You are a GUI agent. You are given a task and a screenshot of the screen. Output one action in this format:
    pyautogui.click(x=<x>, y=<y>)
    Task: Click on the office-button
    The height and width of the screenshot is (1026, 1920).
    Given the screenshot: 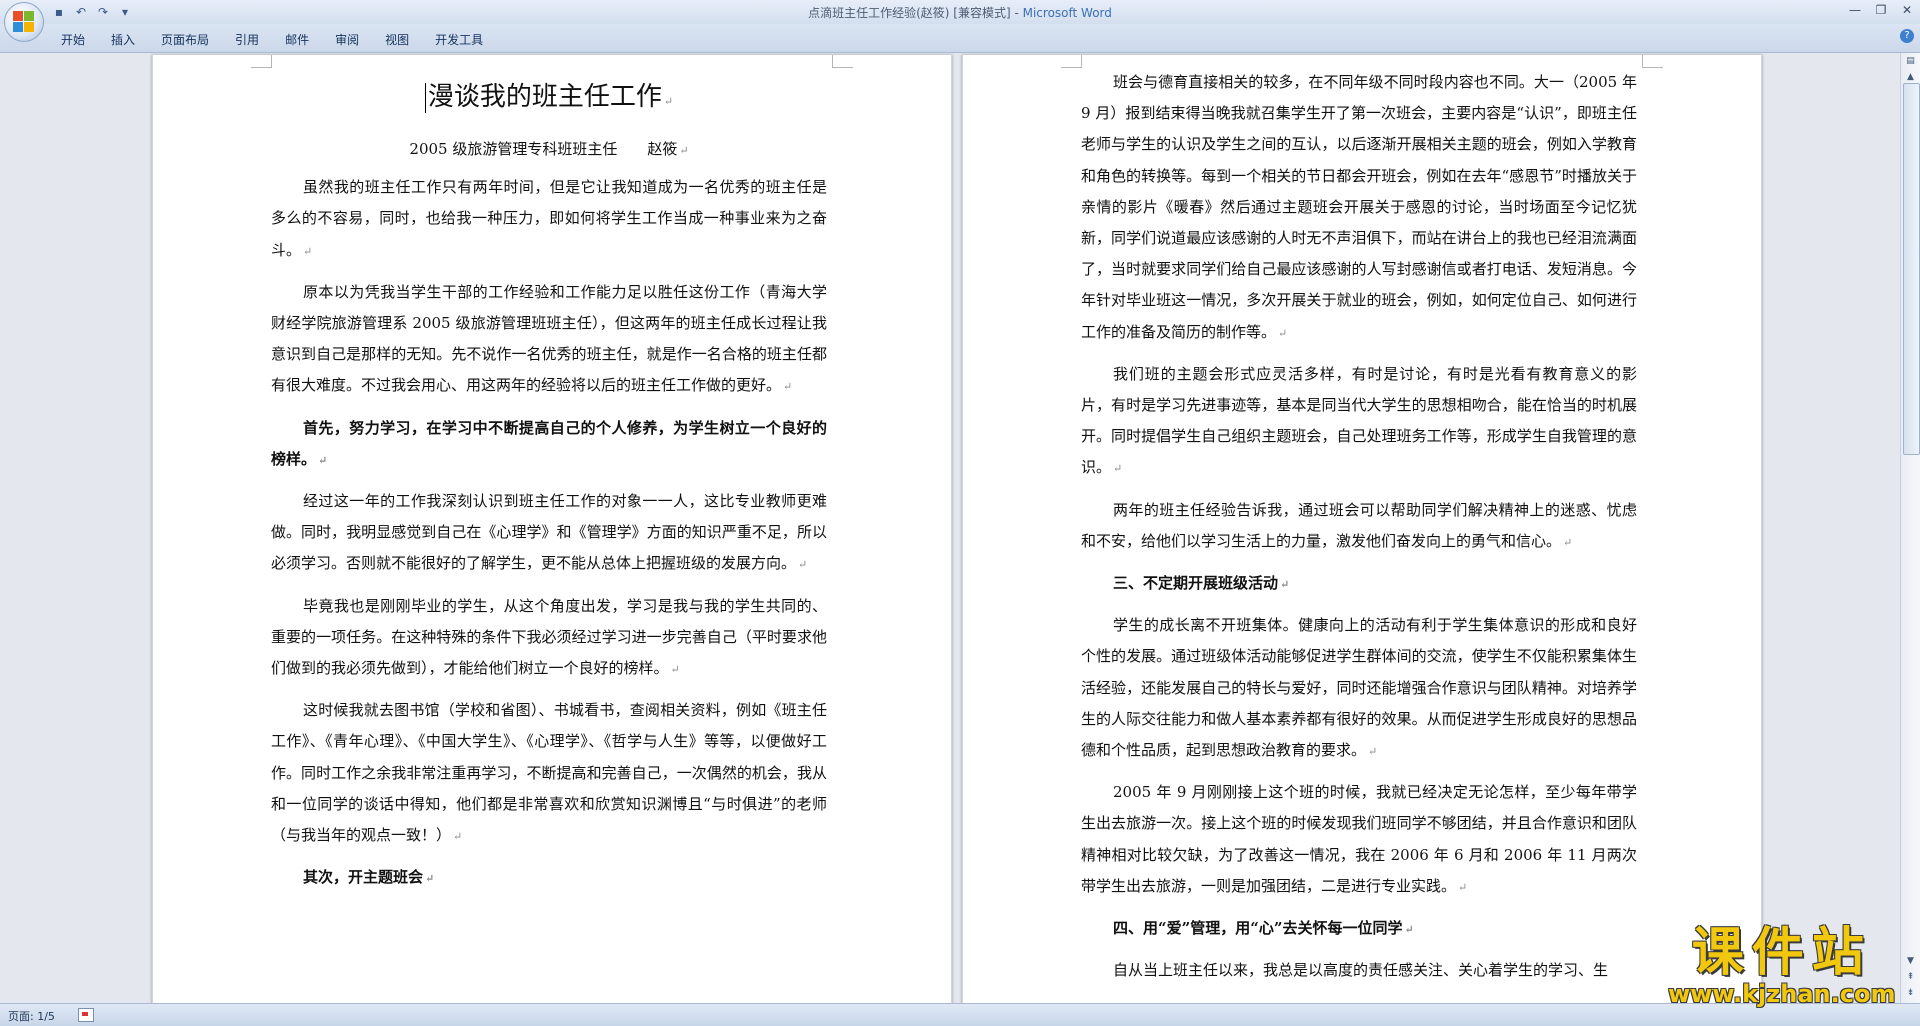 What is the action you would take?
    pyautogui.click(x=24, y=22)
    